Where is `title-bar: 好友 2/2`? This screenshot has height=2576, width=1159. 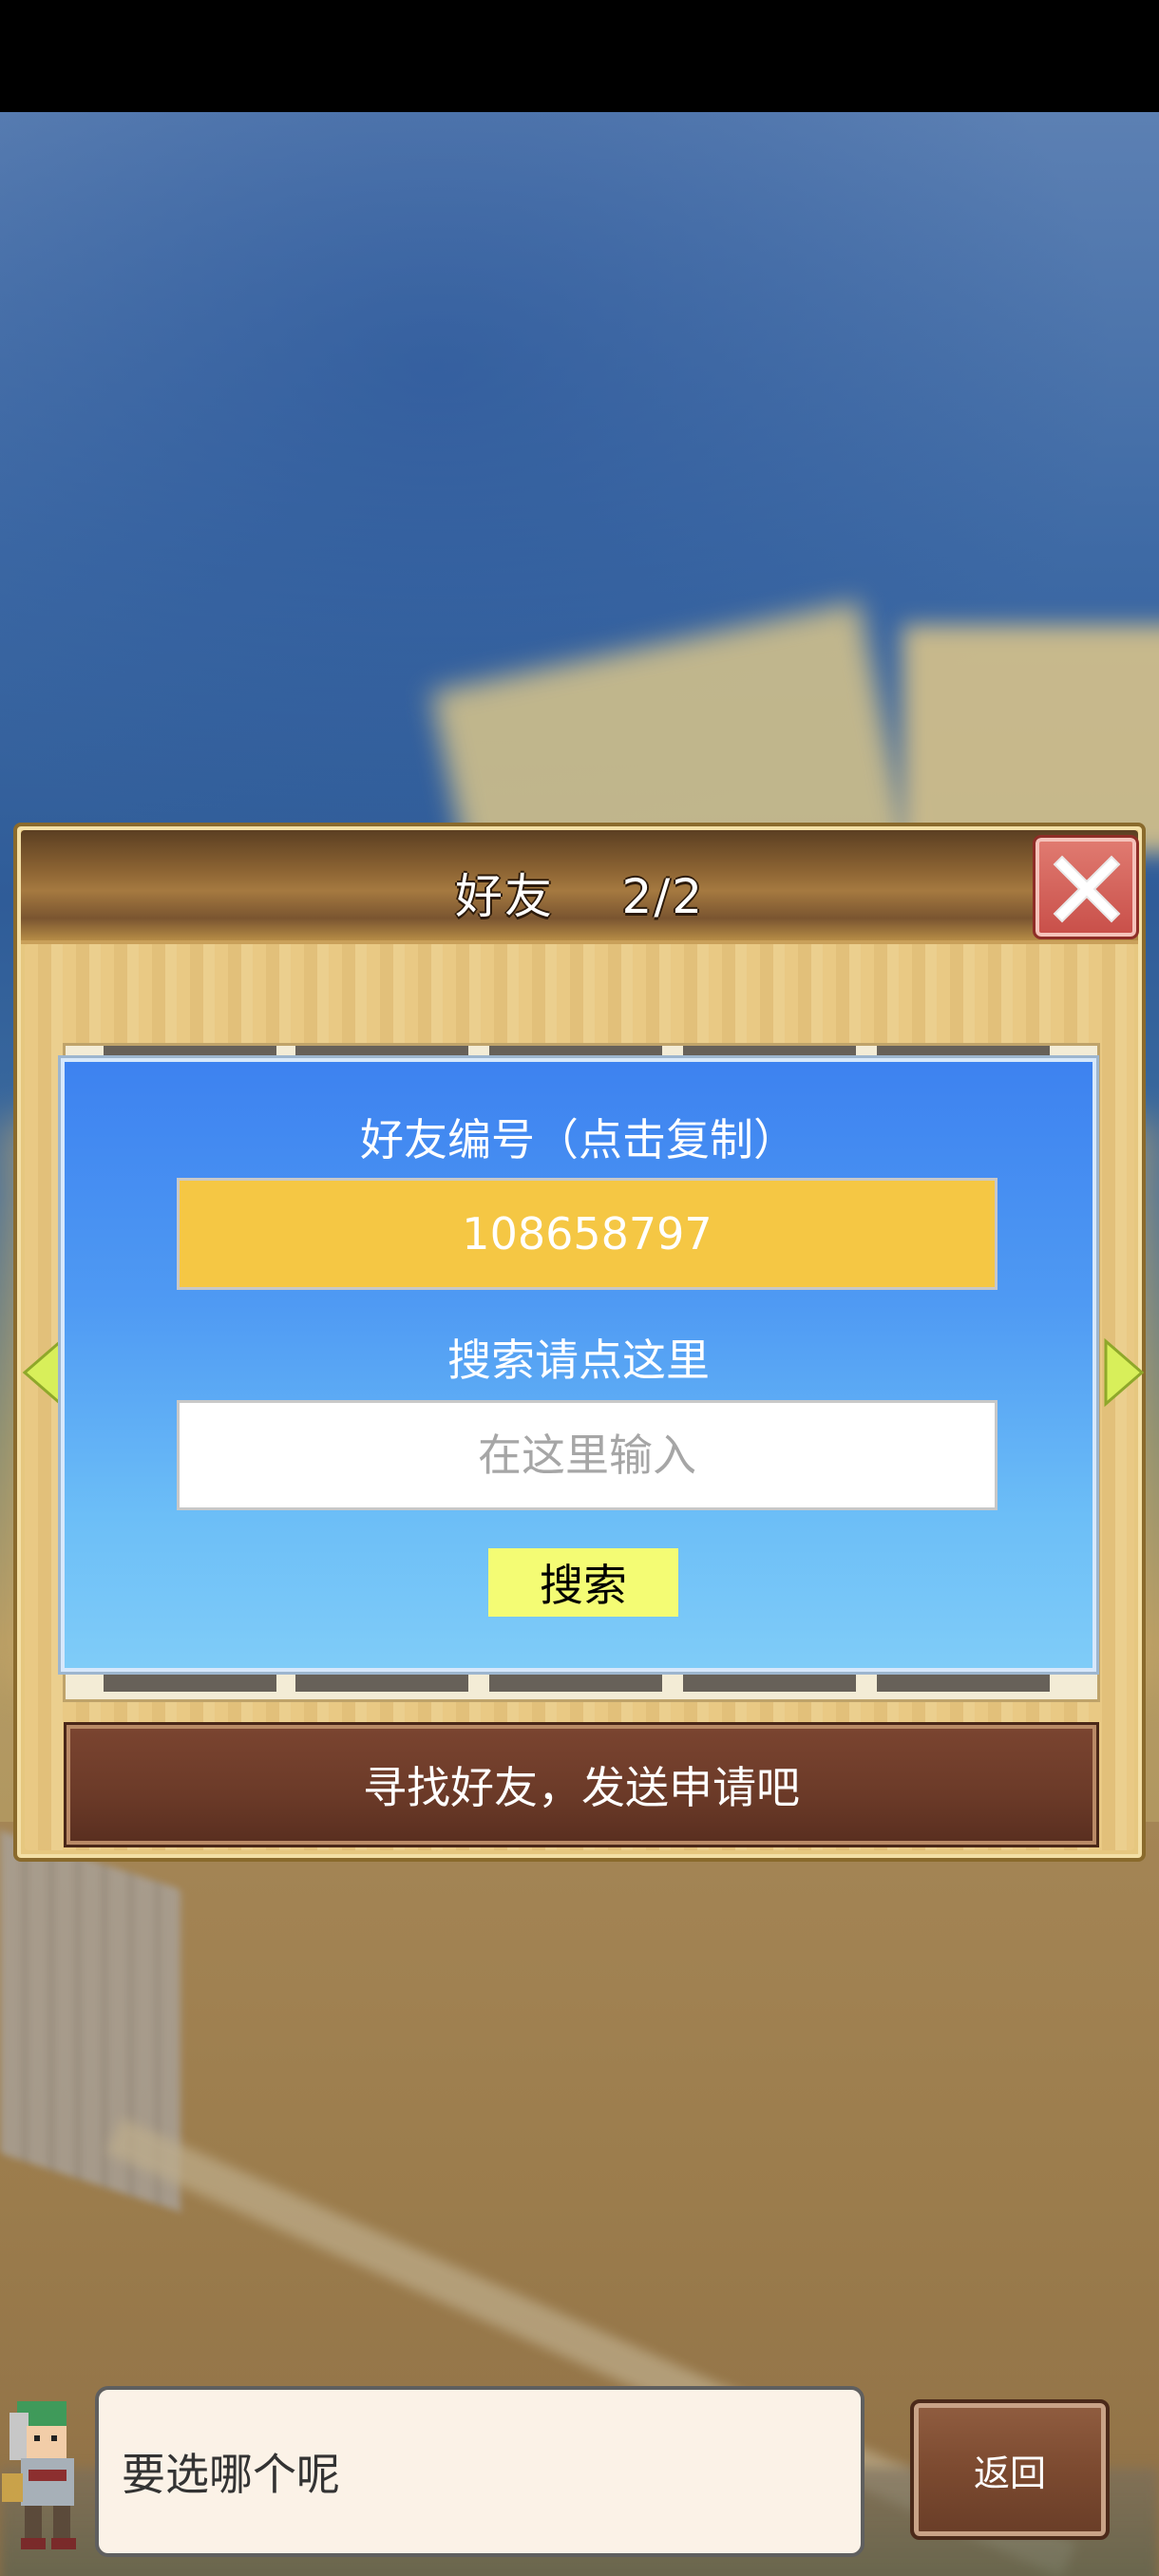 title-bar: 好友 2/2 is located at coordinates (579, 887).